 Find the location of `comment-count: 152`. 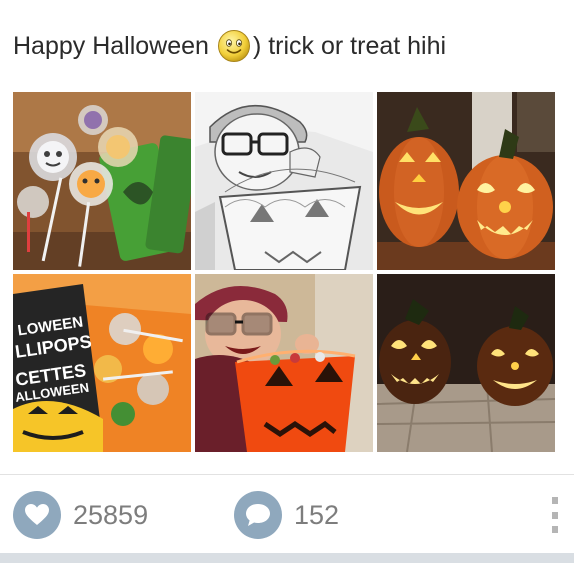

comment-count: 152 is located at coordinates (317, 514).